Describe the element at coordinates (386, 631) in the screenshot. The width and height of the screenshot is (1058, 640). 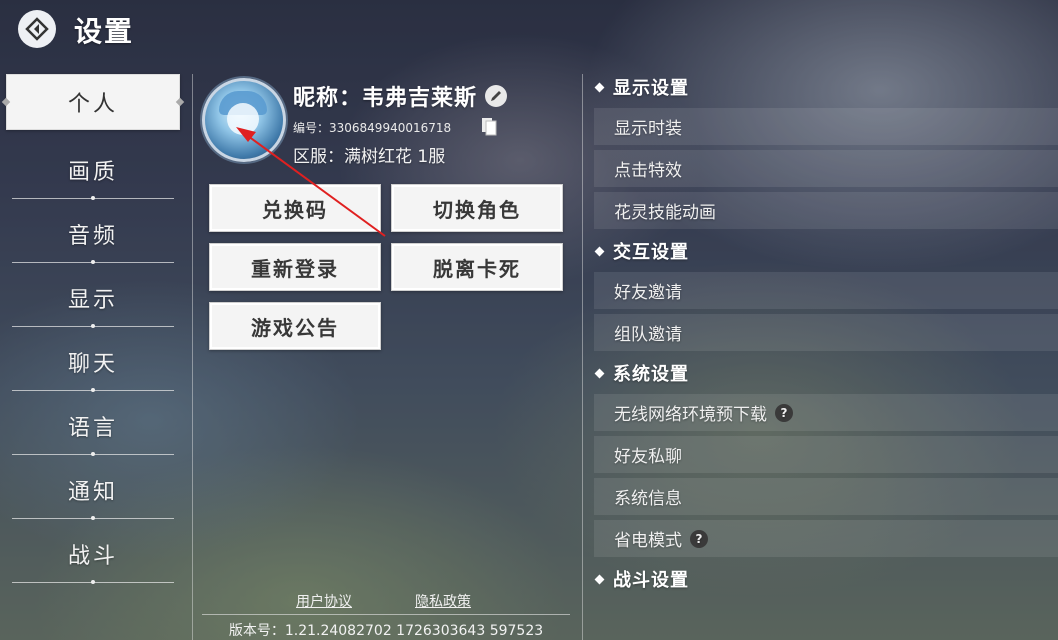
I see `version-text: 版本号：1.21.24082702 1726303643 597523` at that location.